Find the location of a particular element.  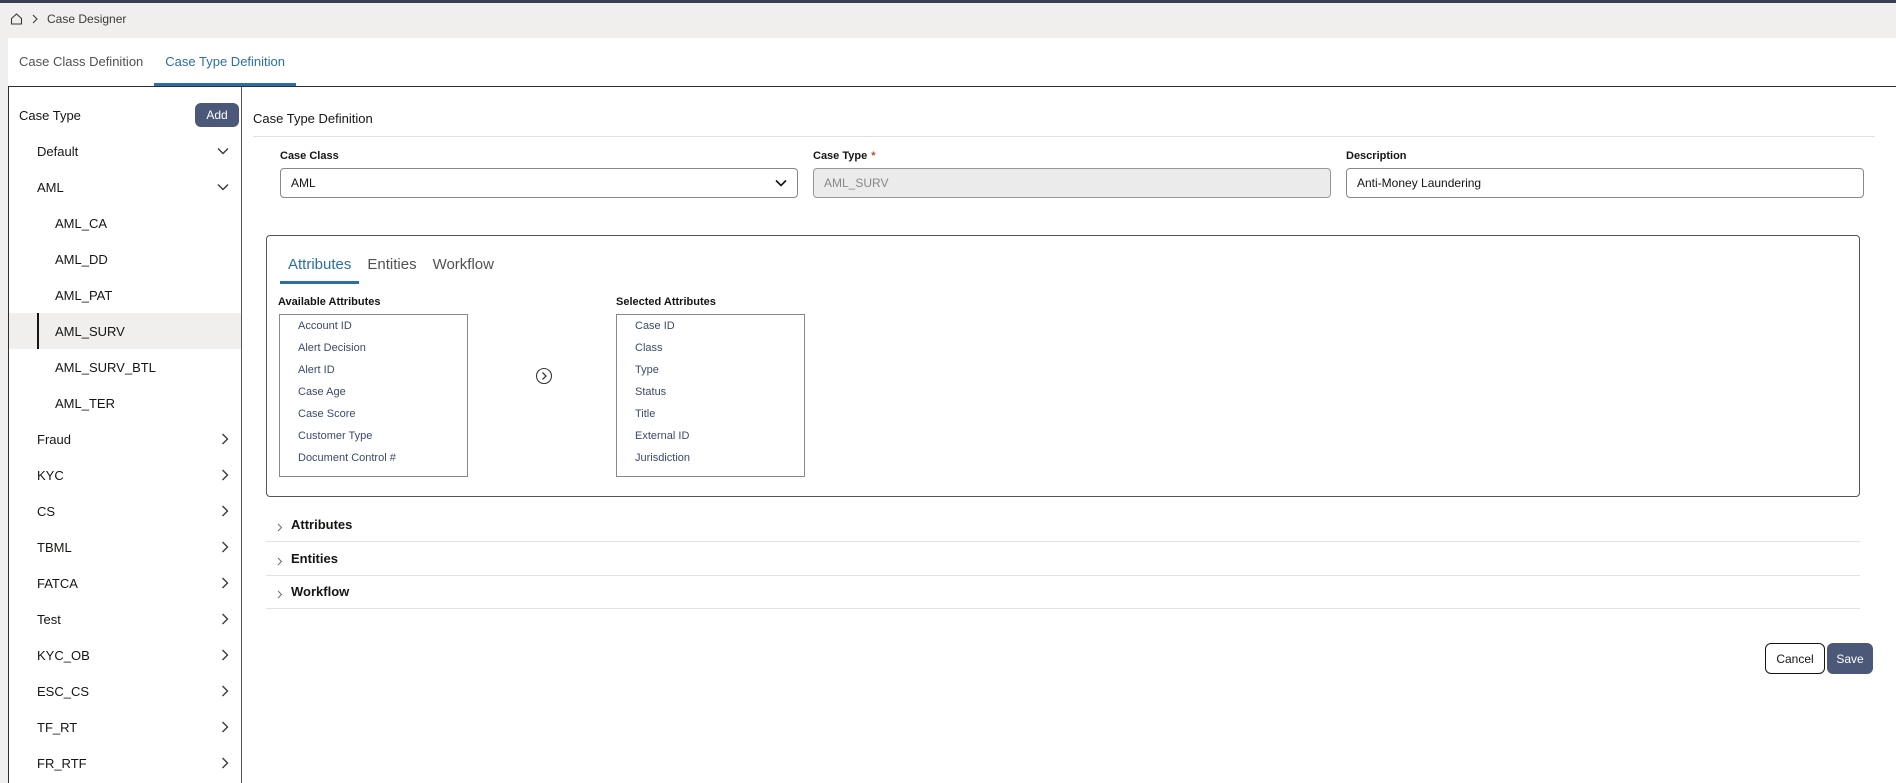

tree-item-label: AML_DD is located at coordinates (81, 259).